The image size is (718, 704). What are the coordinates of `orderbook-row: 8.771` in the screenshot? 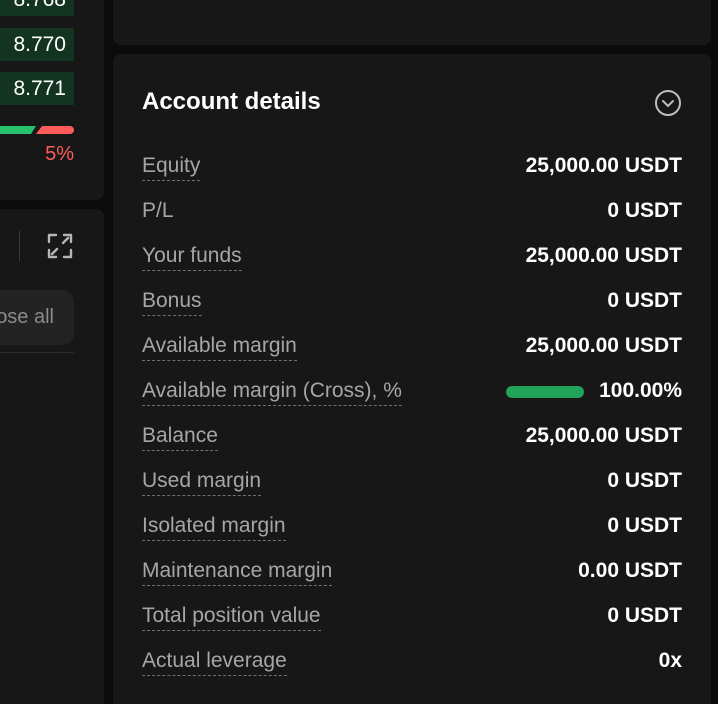 It's located at (37, 88).